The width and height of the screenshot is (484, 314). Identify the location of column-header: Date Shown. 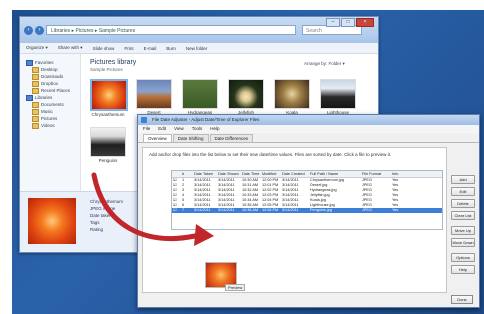
(229, 174).